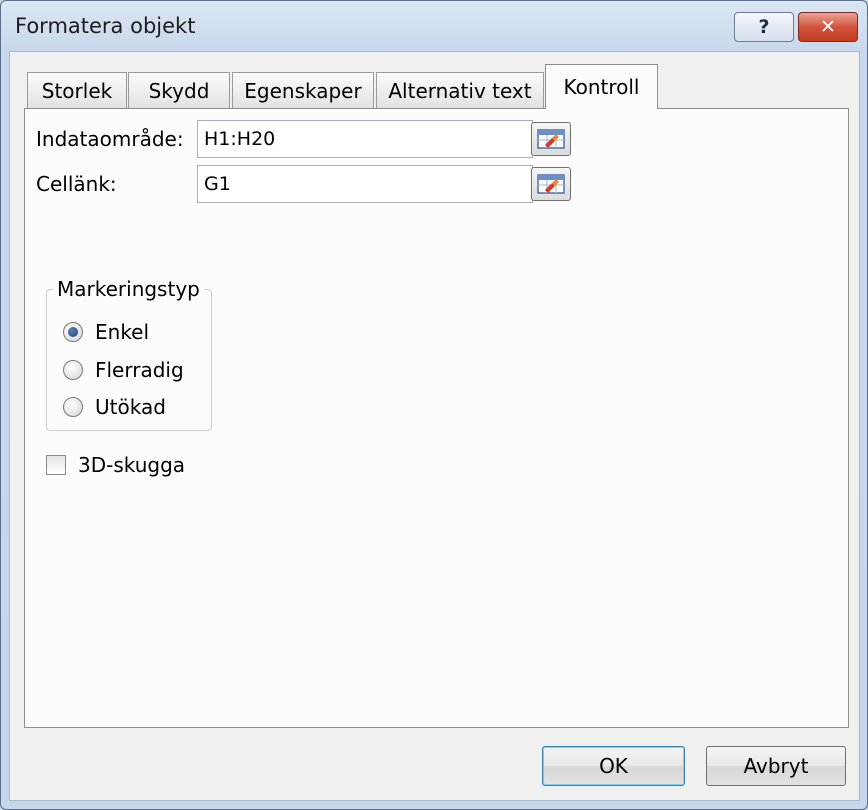  I want to click on cell-link-label: Cellänk:, so click(76, 184).